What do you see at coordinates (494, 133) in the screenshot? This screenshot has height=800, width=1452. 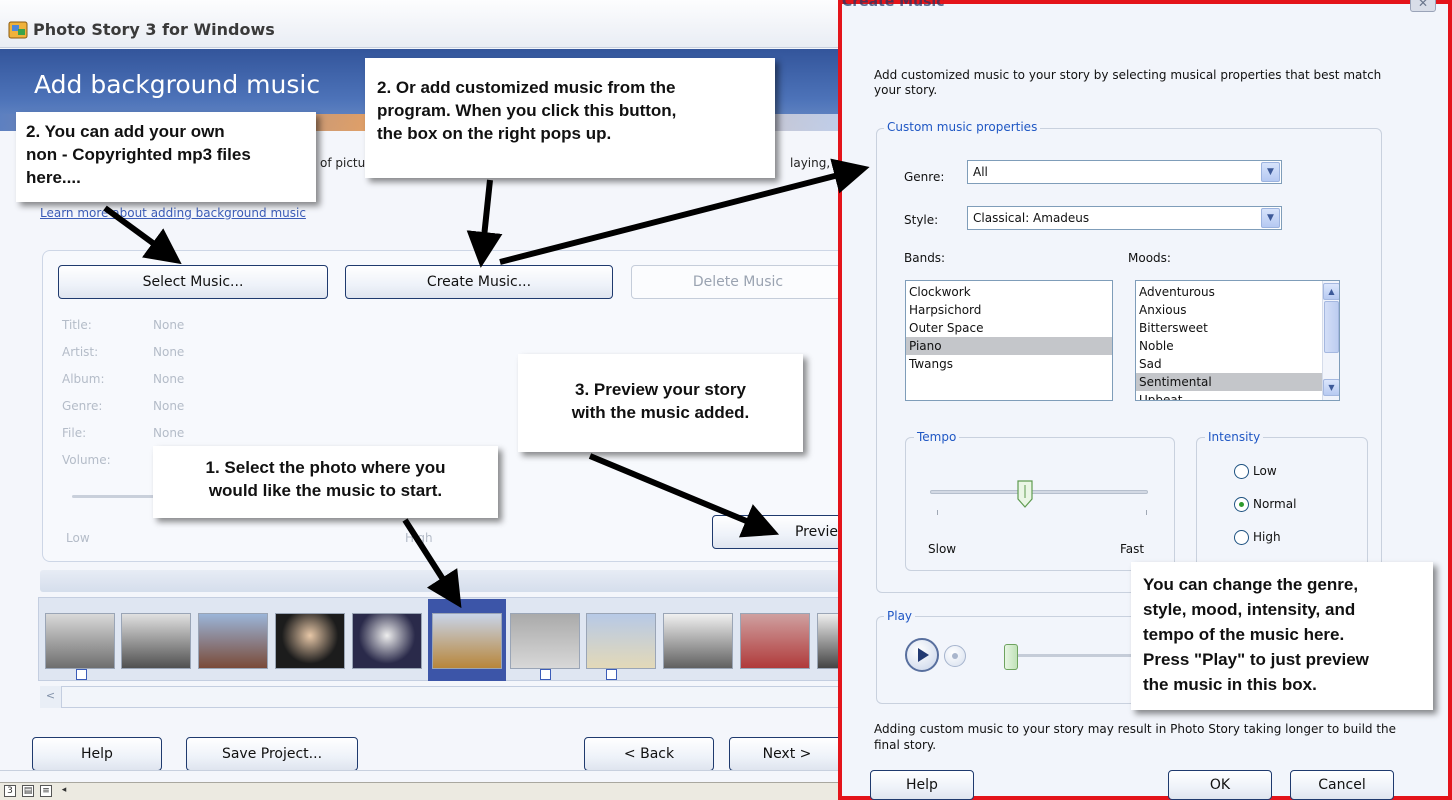 I see `callout-line: the box on the right pops up.` at bounding box center [494, 133].